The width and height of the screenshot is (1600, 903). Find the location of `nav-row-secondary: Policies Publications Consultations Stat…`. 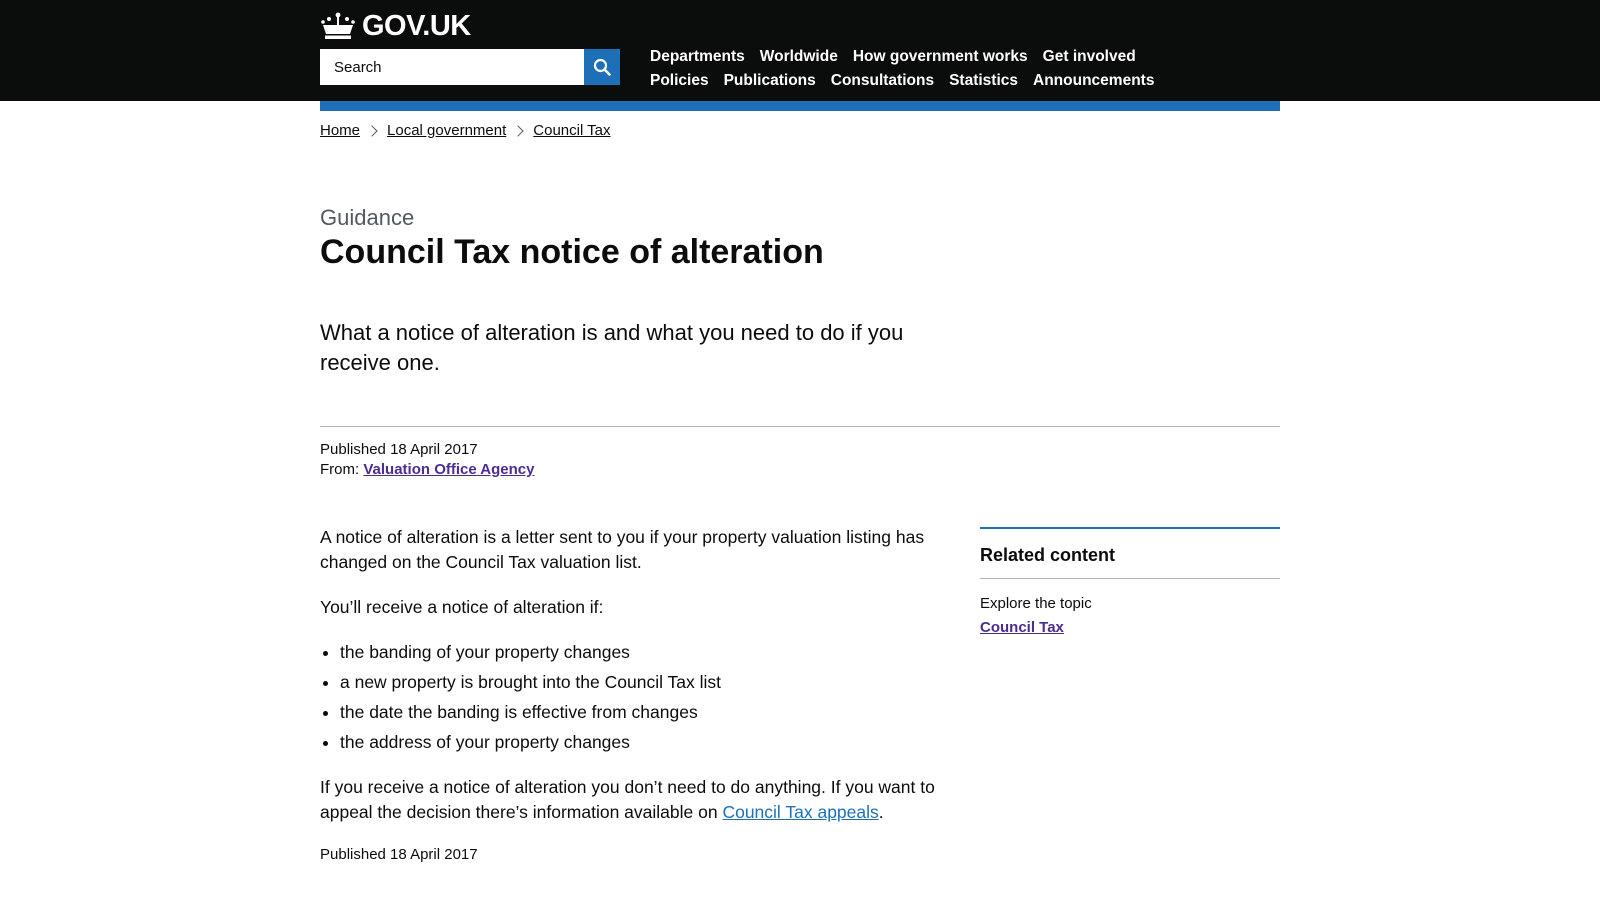

nav-row-secondary: Policies Publications Consultations Stat… is located at coordinates (930, 81).